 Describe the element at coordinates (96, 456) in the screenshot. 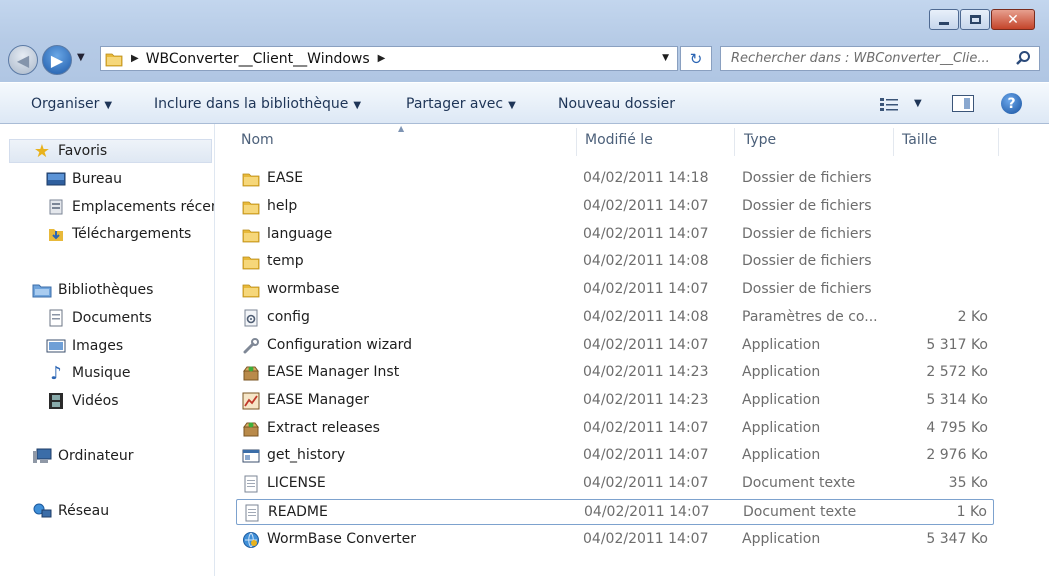

I see `nav-computer-label: Ordinateur` at that location.